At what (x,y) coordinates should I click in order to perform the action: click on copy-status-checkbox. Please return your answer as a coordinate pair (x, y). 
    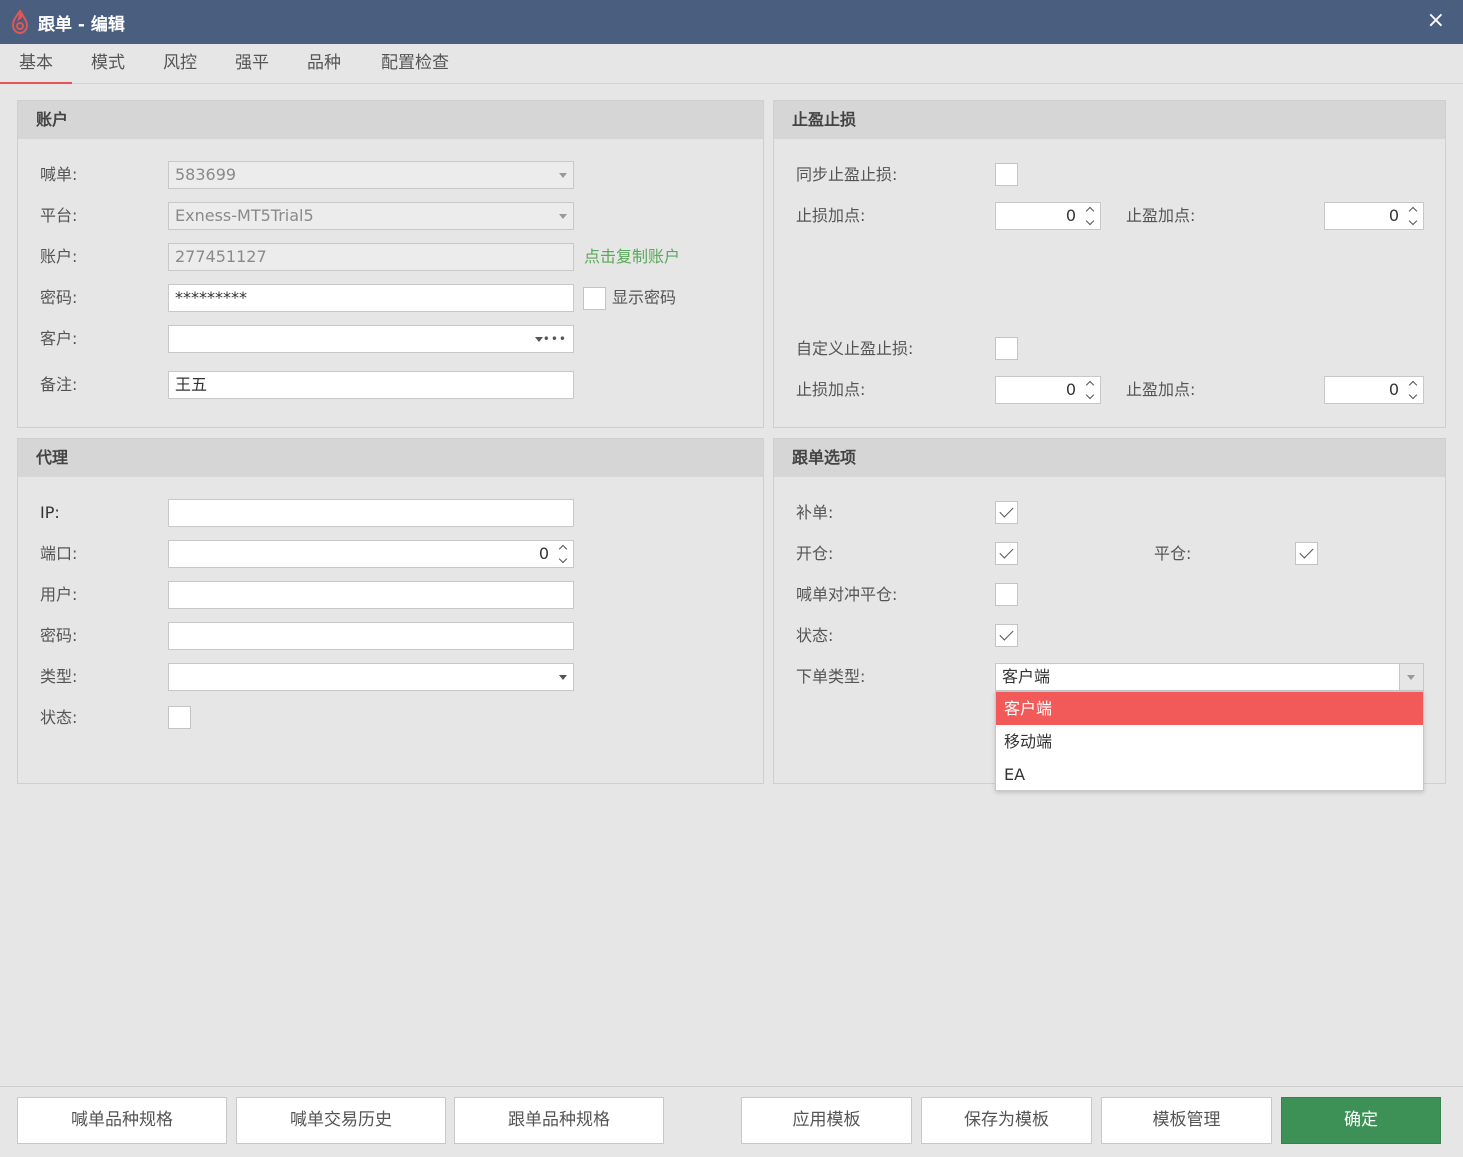
    Looking at the image, I should click on (1006, 635).